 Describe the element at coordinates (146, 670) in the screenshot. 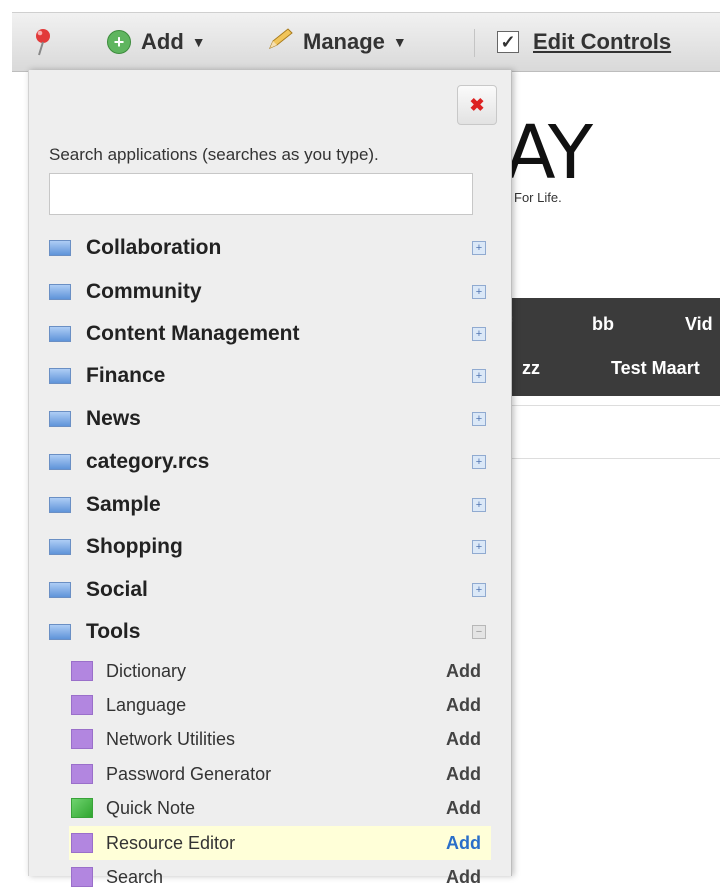

I see `application-name: Dictionary` at that location.